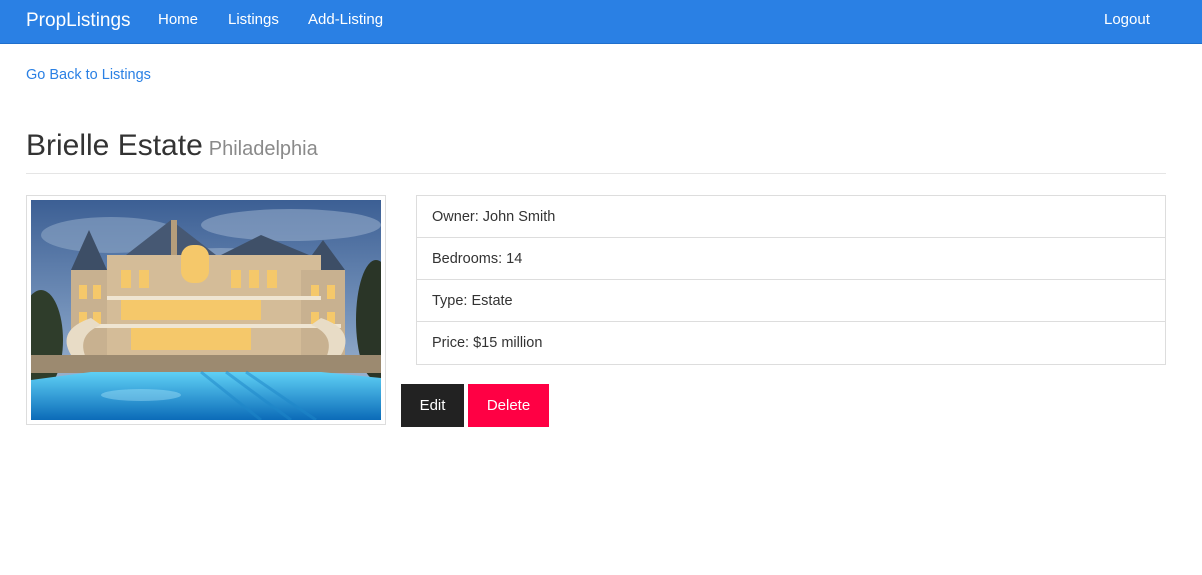  Describe the element at coordinates (791, 259) in the screenshot. I see `detail-bedrooms: Bedrooms: 14` at that location.